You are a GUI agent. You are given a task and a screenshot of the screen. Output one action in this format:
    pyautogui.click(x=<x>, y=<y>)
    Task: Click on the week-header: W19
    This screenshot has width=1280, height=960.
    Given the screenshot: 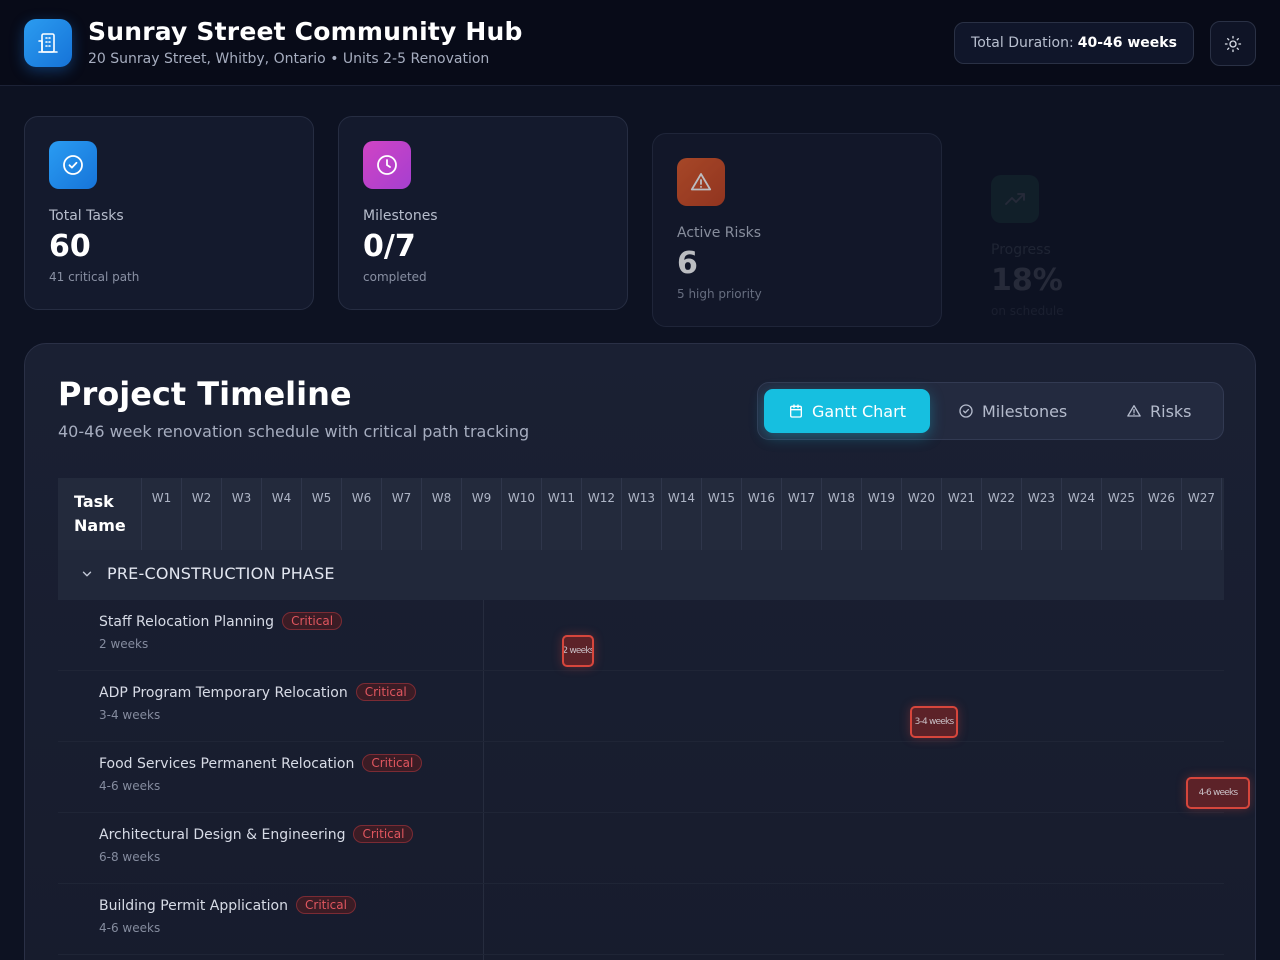 What is the action you would take?
    pyautogui.click(x=882, y=514)
    